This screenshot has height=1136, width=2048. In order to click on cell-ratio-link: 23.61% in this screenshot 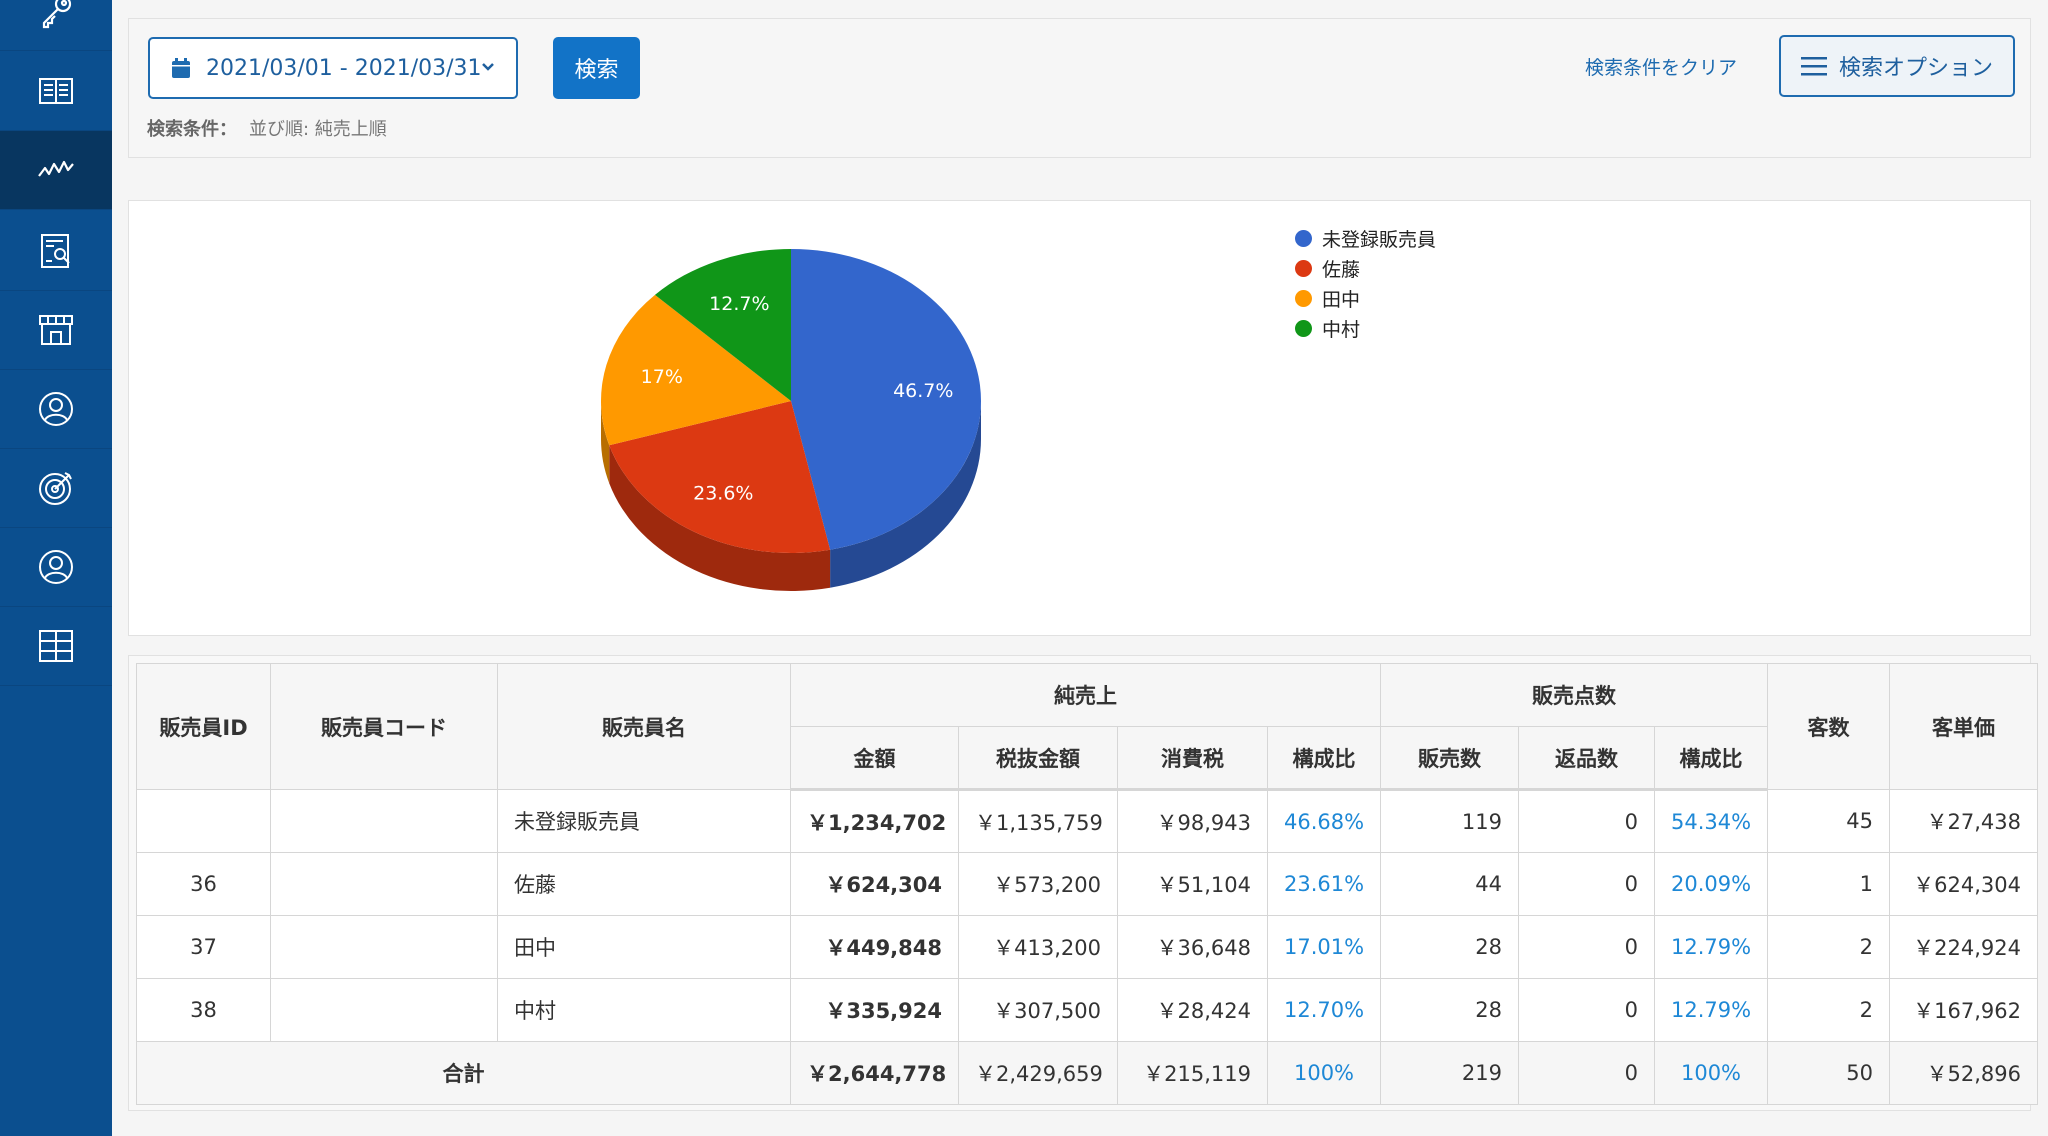, I will do `click(1324, 884)`.